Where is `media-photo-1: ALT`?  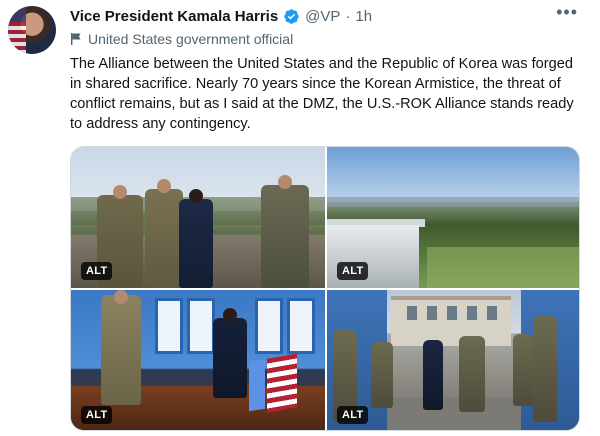
media-photo-1: ALT is located at coordinates (198, 217).